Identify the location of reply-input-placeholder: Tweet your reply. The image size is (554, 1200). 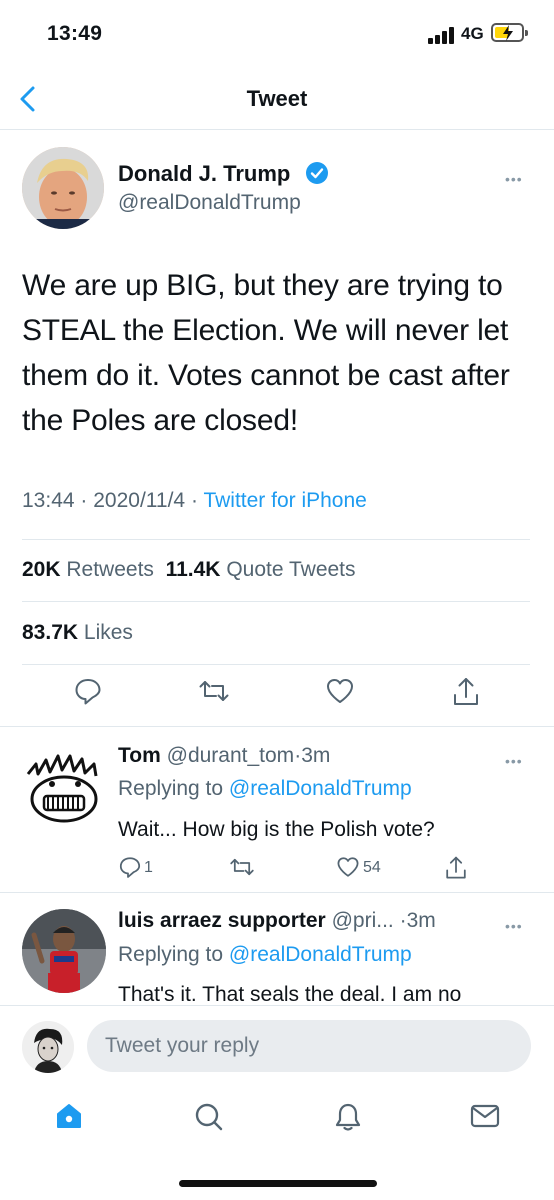
(182, 1045).